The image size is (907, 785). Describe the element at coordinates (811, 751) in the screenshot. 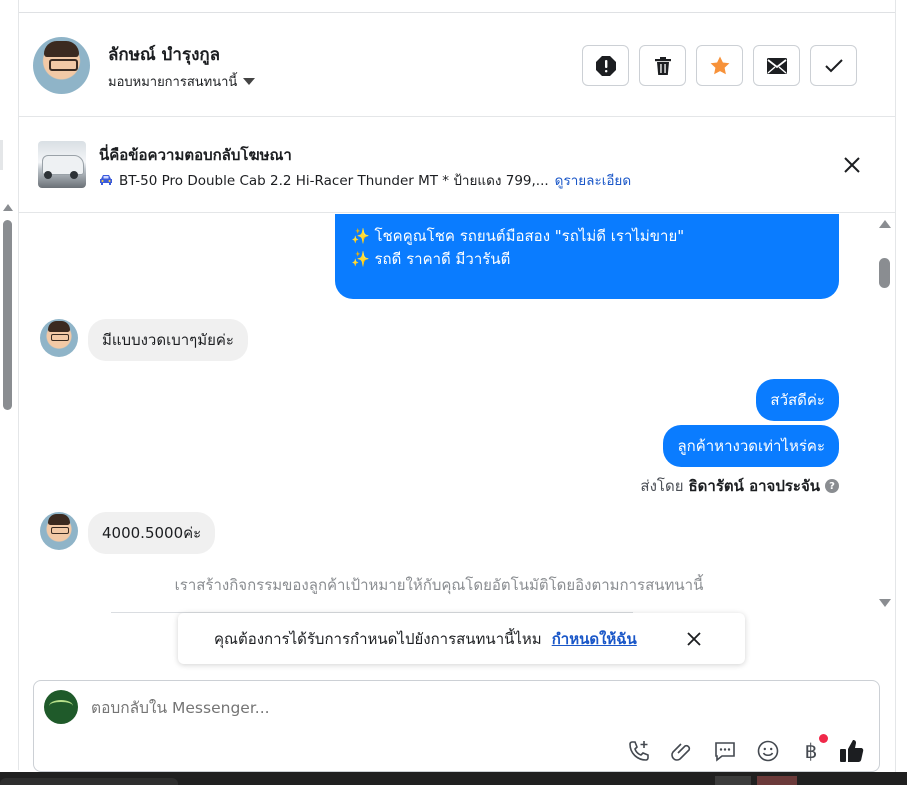

I see `baht-icon: ฿` at that location.